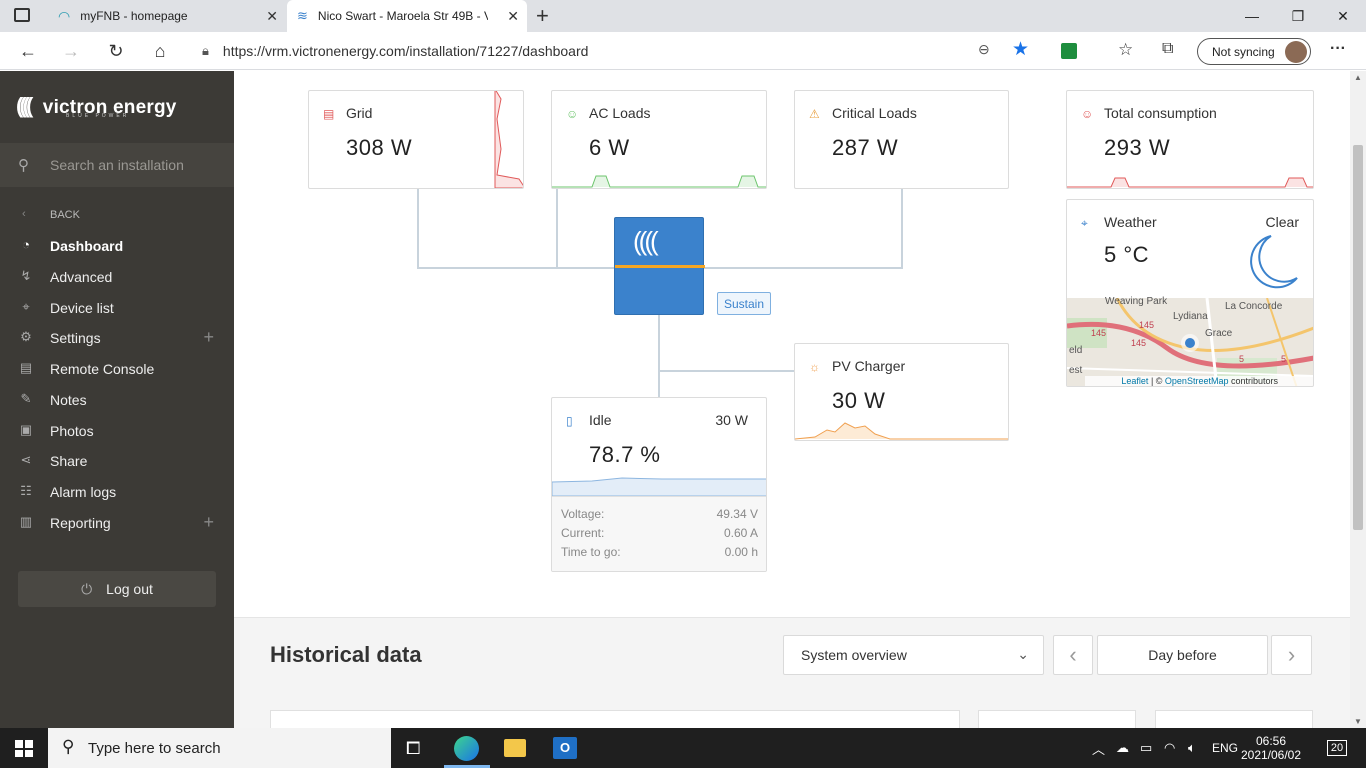 Image resolution: width=1366 pixels, height=768 pixels. Describe the element at coordinates (1190, 139) in the screenshot. I see `total-consumption-card: ☺ Total consumption 293 W` at that location.